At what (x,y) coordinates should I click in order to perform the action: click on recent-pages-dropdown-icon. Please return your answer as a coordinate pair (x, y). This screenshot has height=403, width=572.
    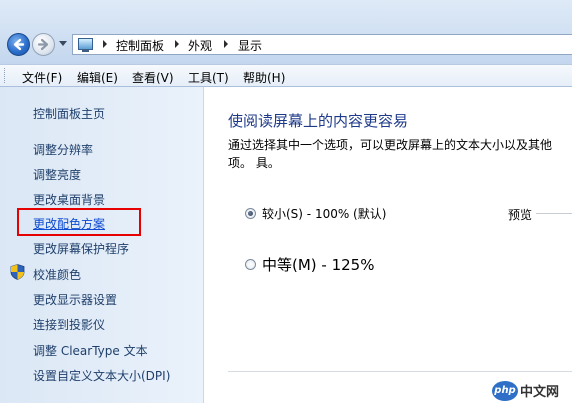
    Looking at the image, I should click on (63, 43).